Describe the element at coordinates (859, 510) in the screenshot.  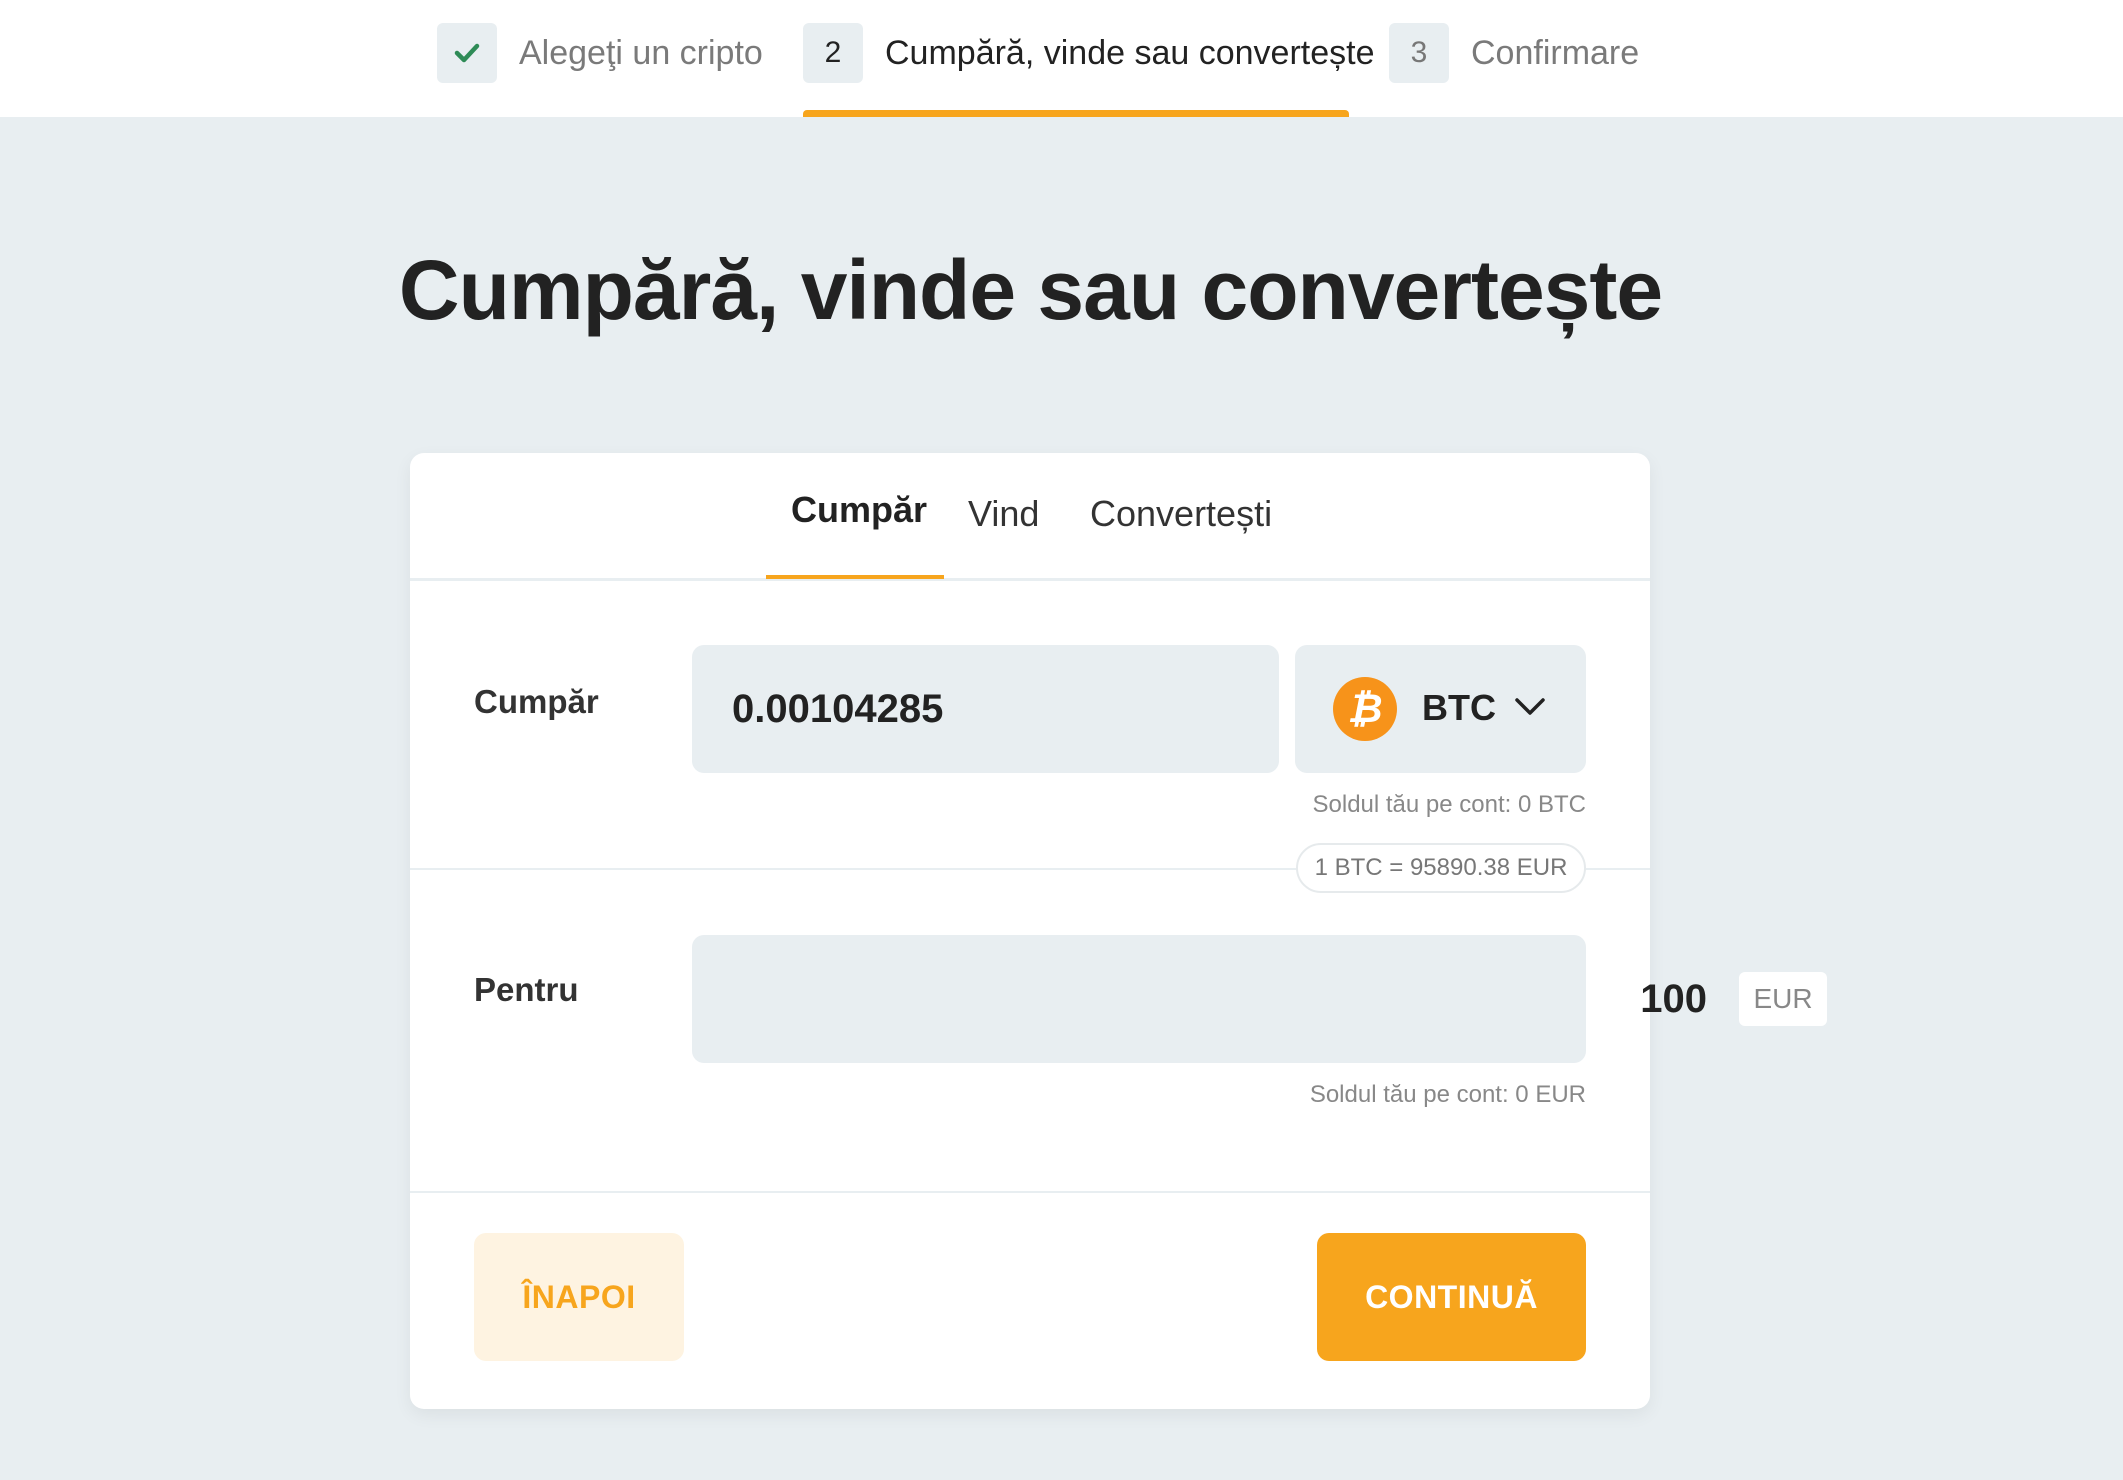
I see `tab-buy: Cumpăr` at that location.